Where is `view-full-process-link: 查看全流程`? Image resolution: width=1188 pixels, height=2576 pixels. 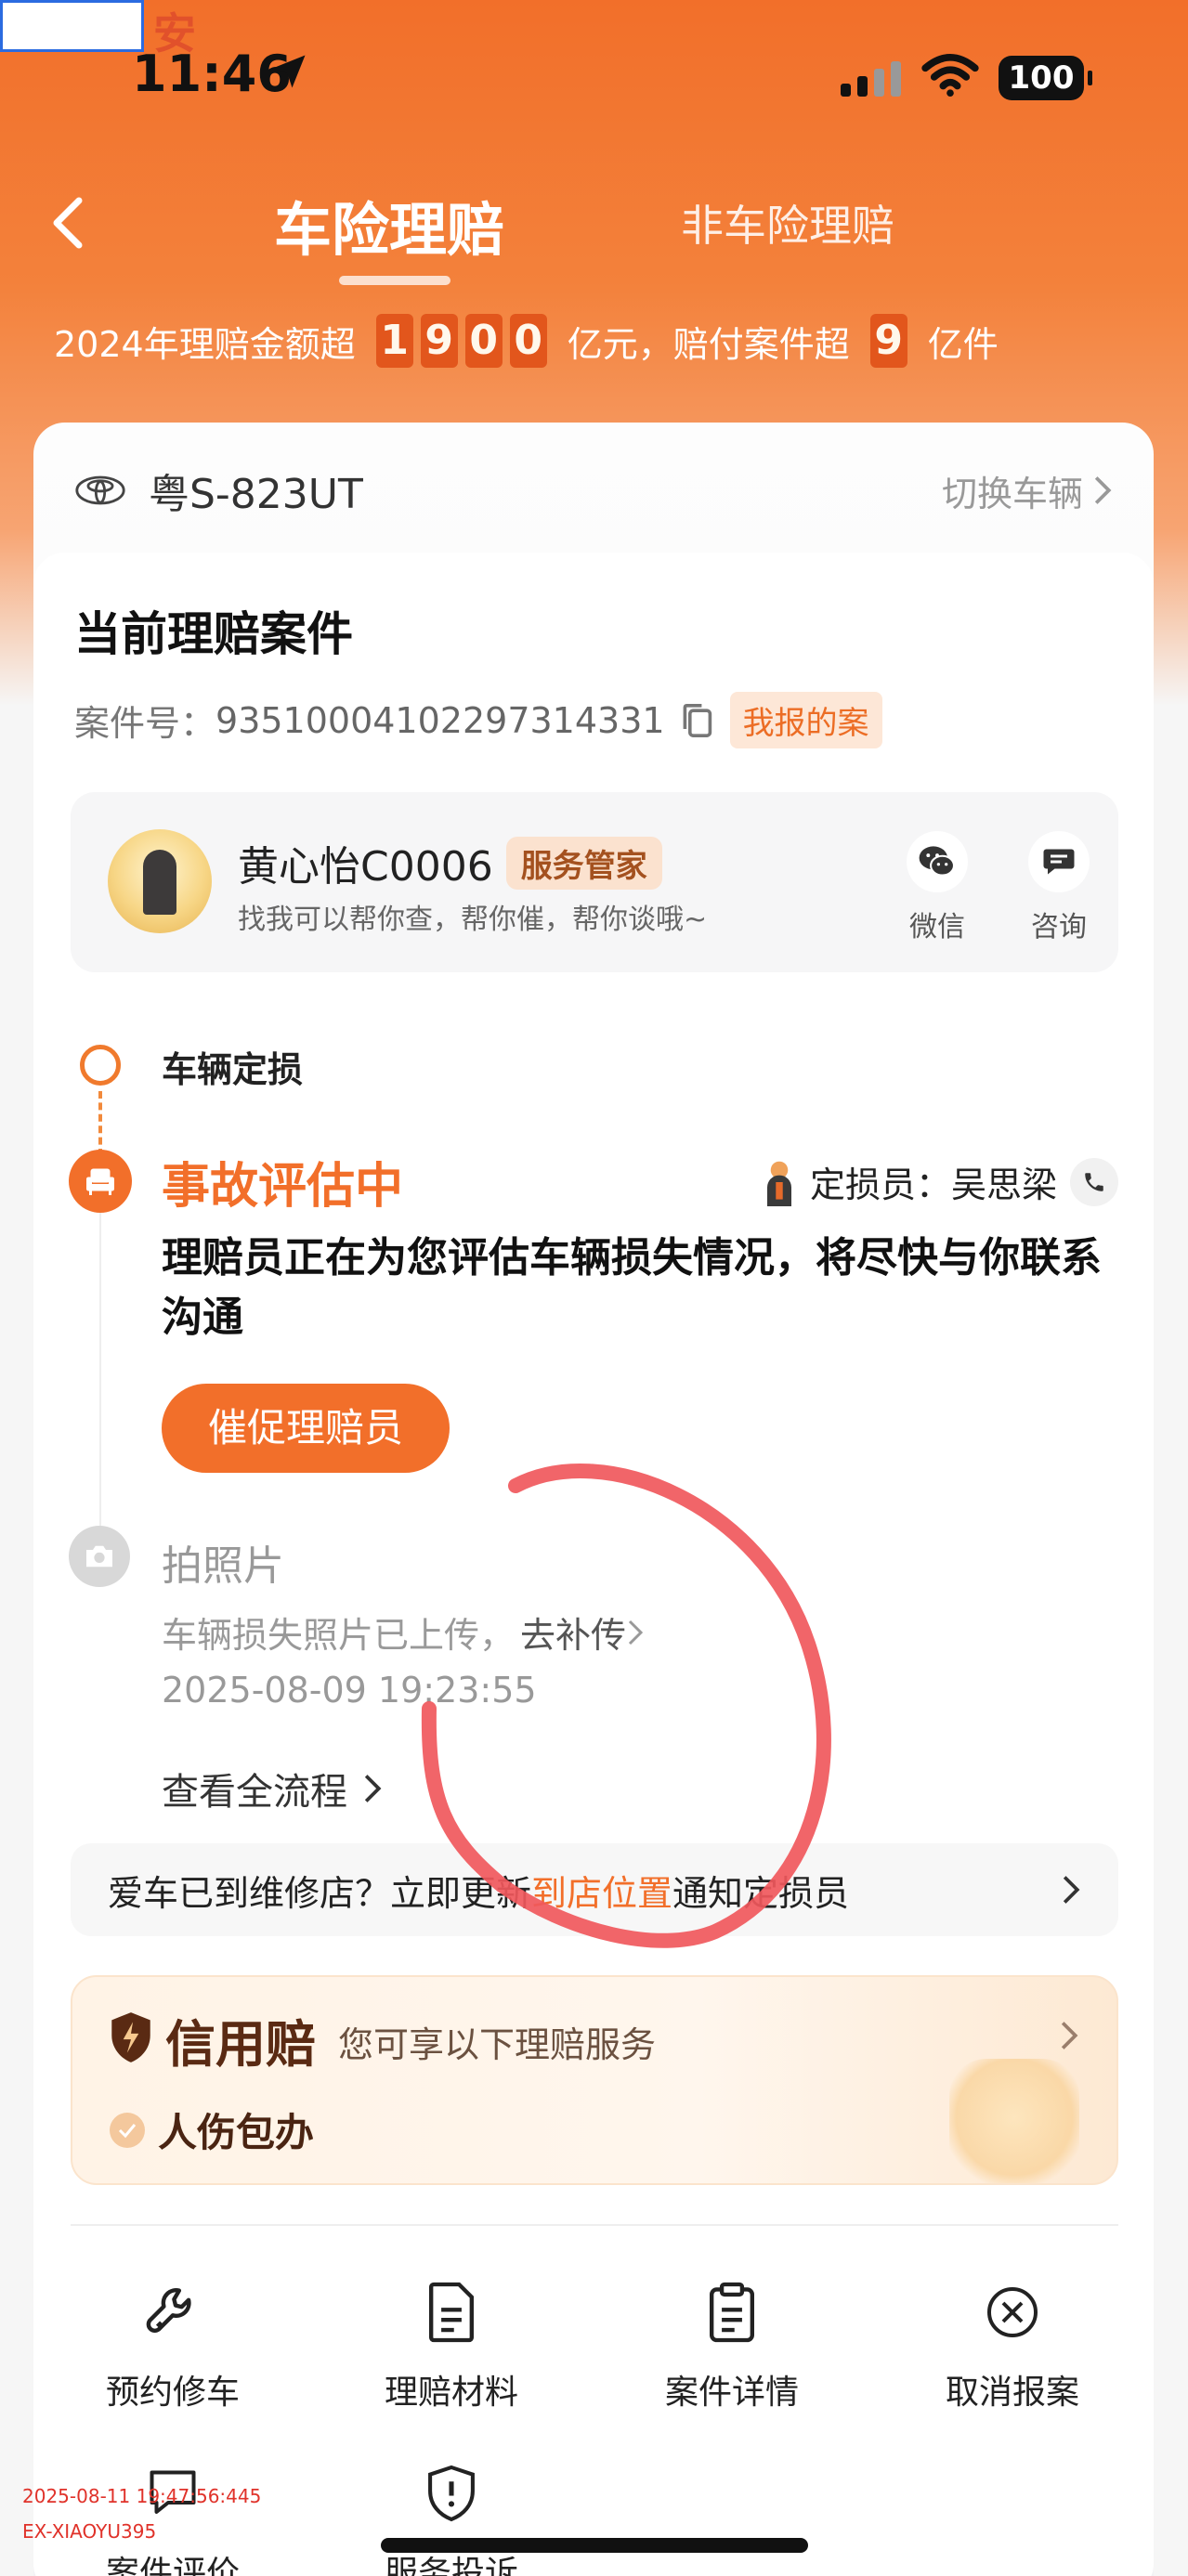 view-full-process-link: 查看全流程 is located at coordinates (273, 1789).